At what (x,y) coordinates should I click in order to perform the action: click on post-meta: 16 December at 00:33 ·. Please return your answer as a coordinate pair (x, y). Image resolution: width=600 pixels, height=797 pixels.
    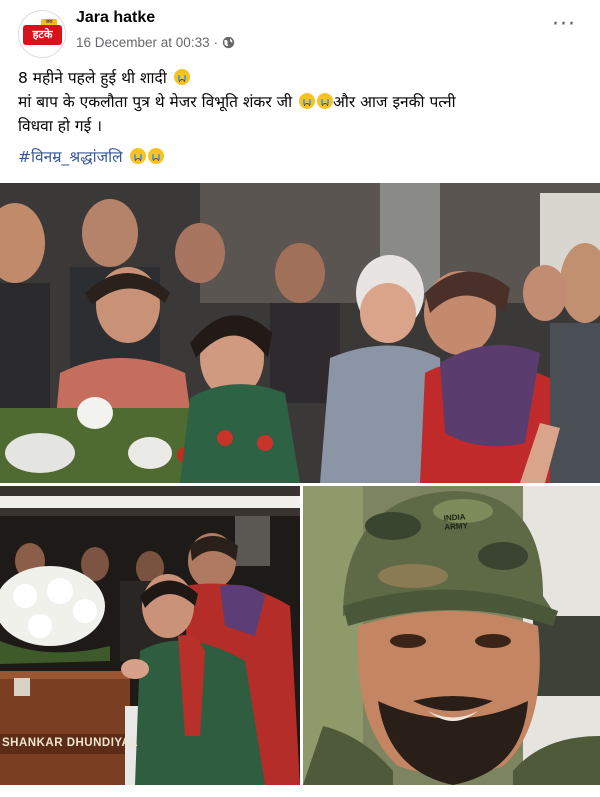
    Looking at the image, I should click on (155, 42).